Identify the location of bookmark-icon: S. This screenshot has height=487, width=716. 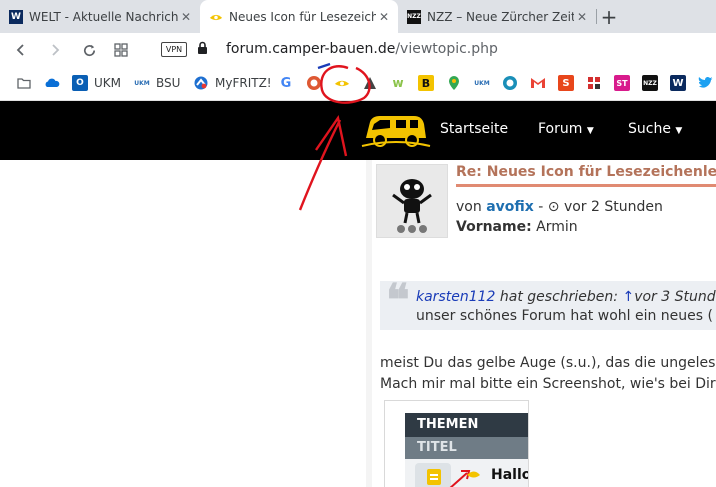
(566, 83).